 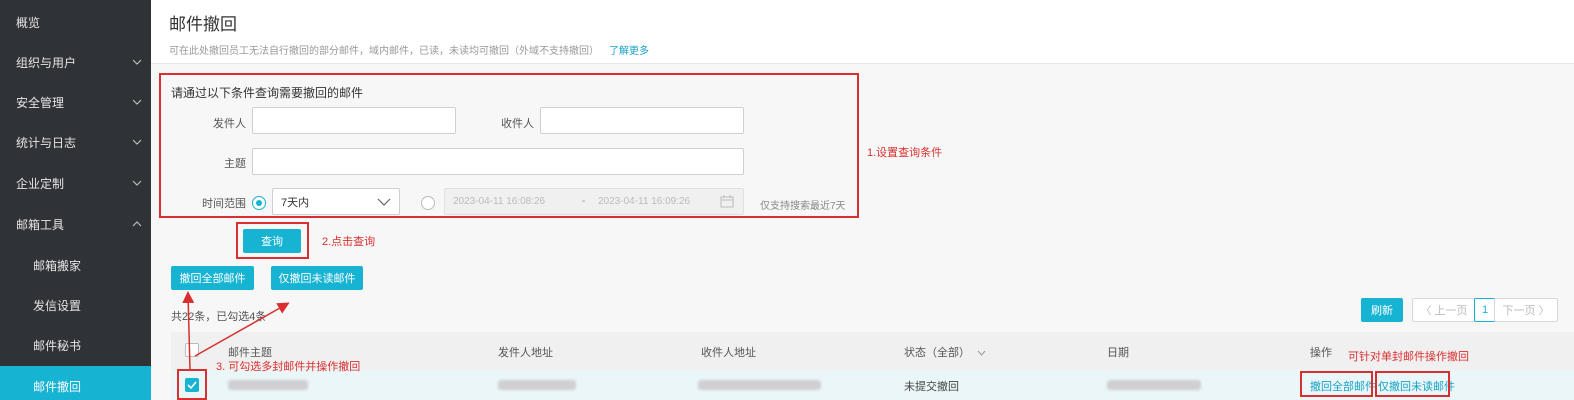 I want to click on next-page-button: 下一页 〉, so click(x=1526, y=310).